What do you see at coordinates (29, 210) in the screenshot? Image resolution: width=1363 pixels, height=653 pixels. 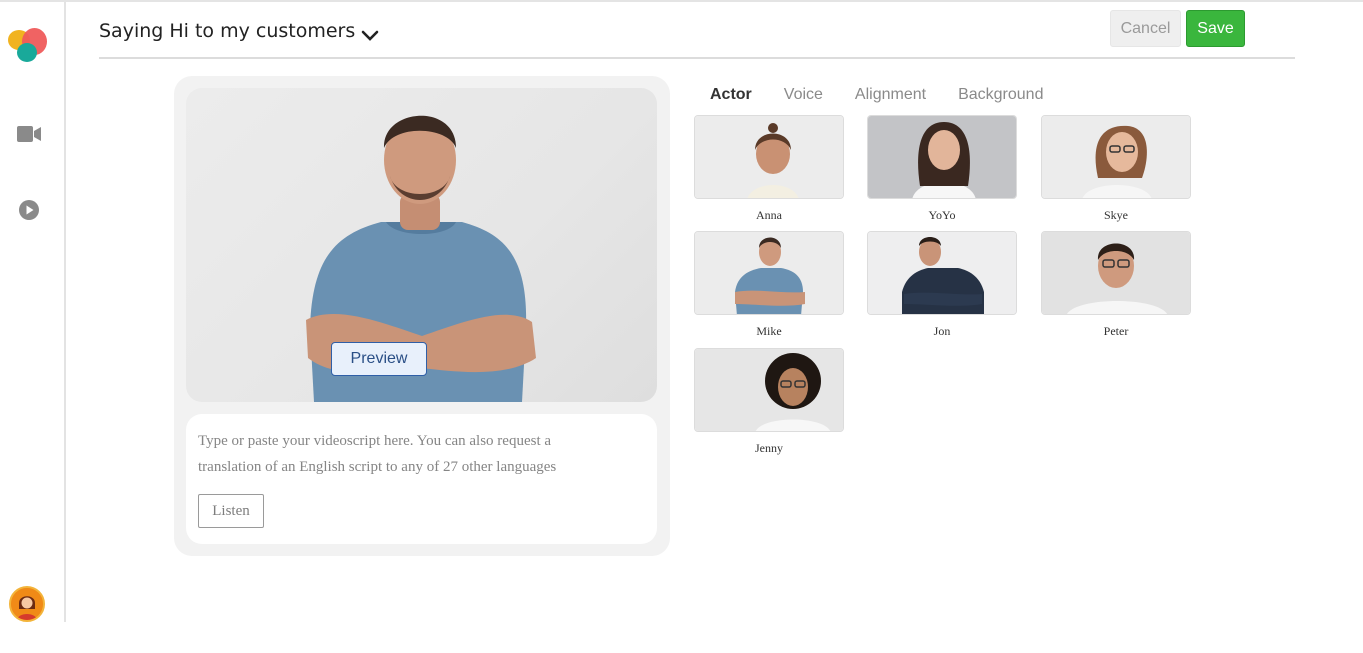 I see `play-circle-icon` at bounding box center [29, 210].